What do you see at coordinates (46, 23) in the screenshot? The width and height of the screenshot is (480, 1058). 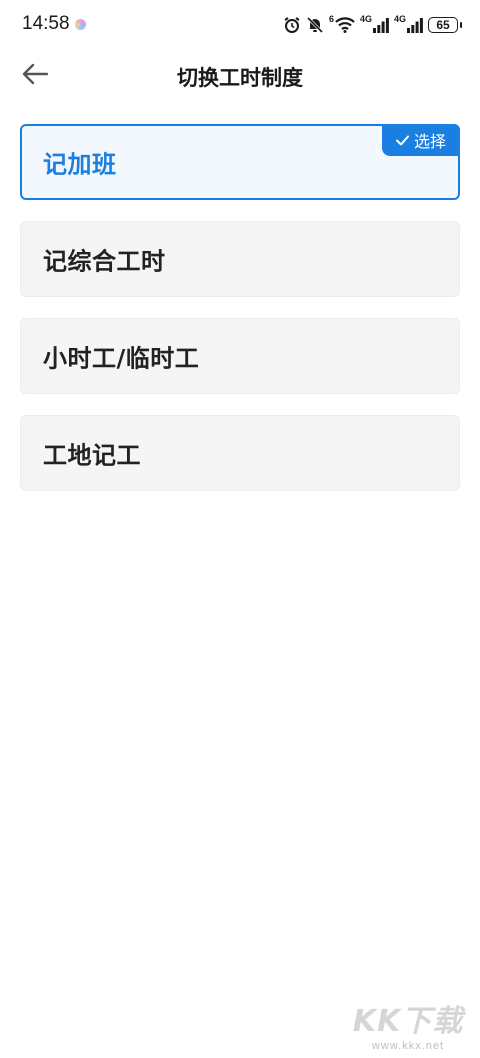 I see `status-time: 14:58` at bounding box center [46, 23].